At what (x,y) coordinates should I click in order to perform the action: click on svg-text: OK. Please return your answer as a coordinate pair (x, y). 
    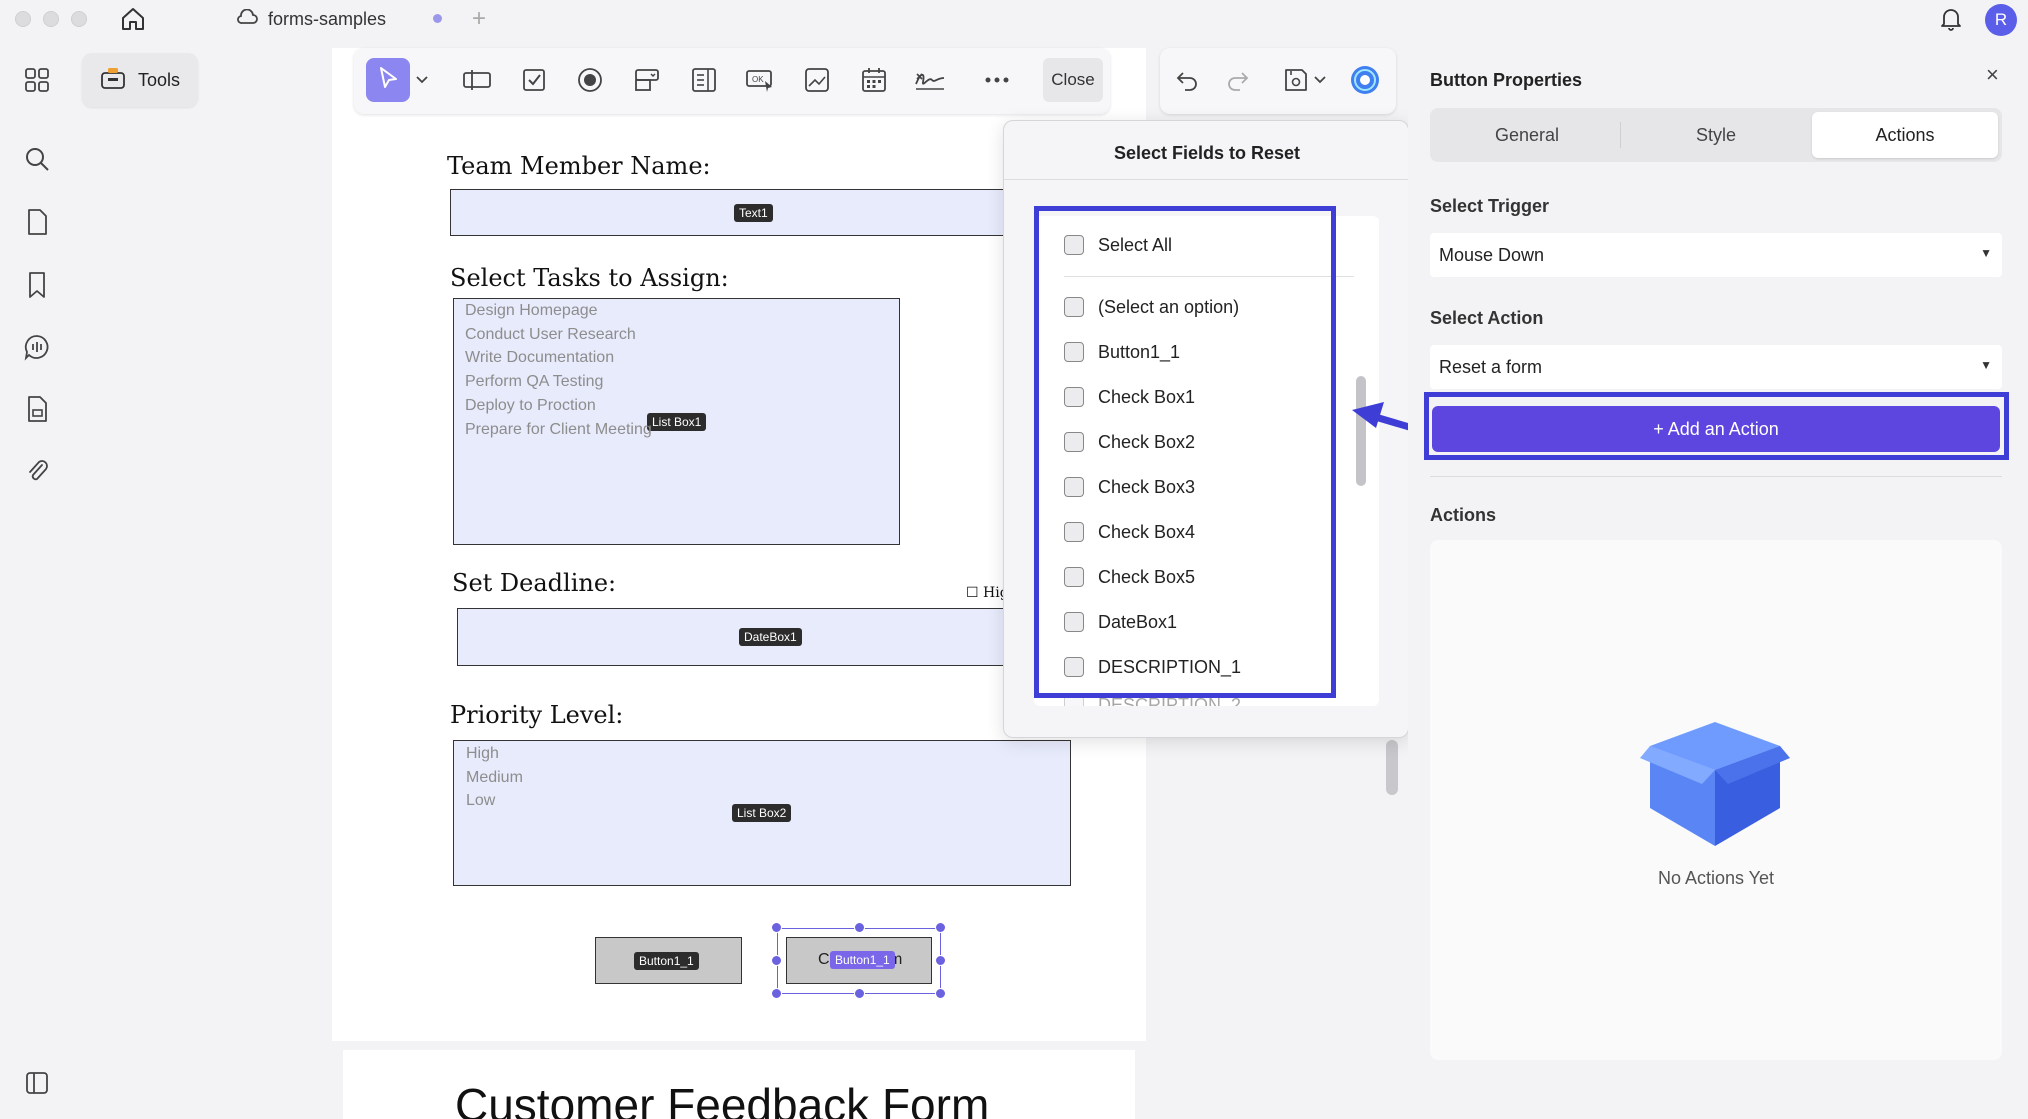
    Looking at the image, I should click on (758, 79).